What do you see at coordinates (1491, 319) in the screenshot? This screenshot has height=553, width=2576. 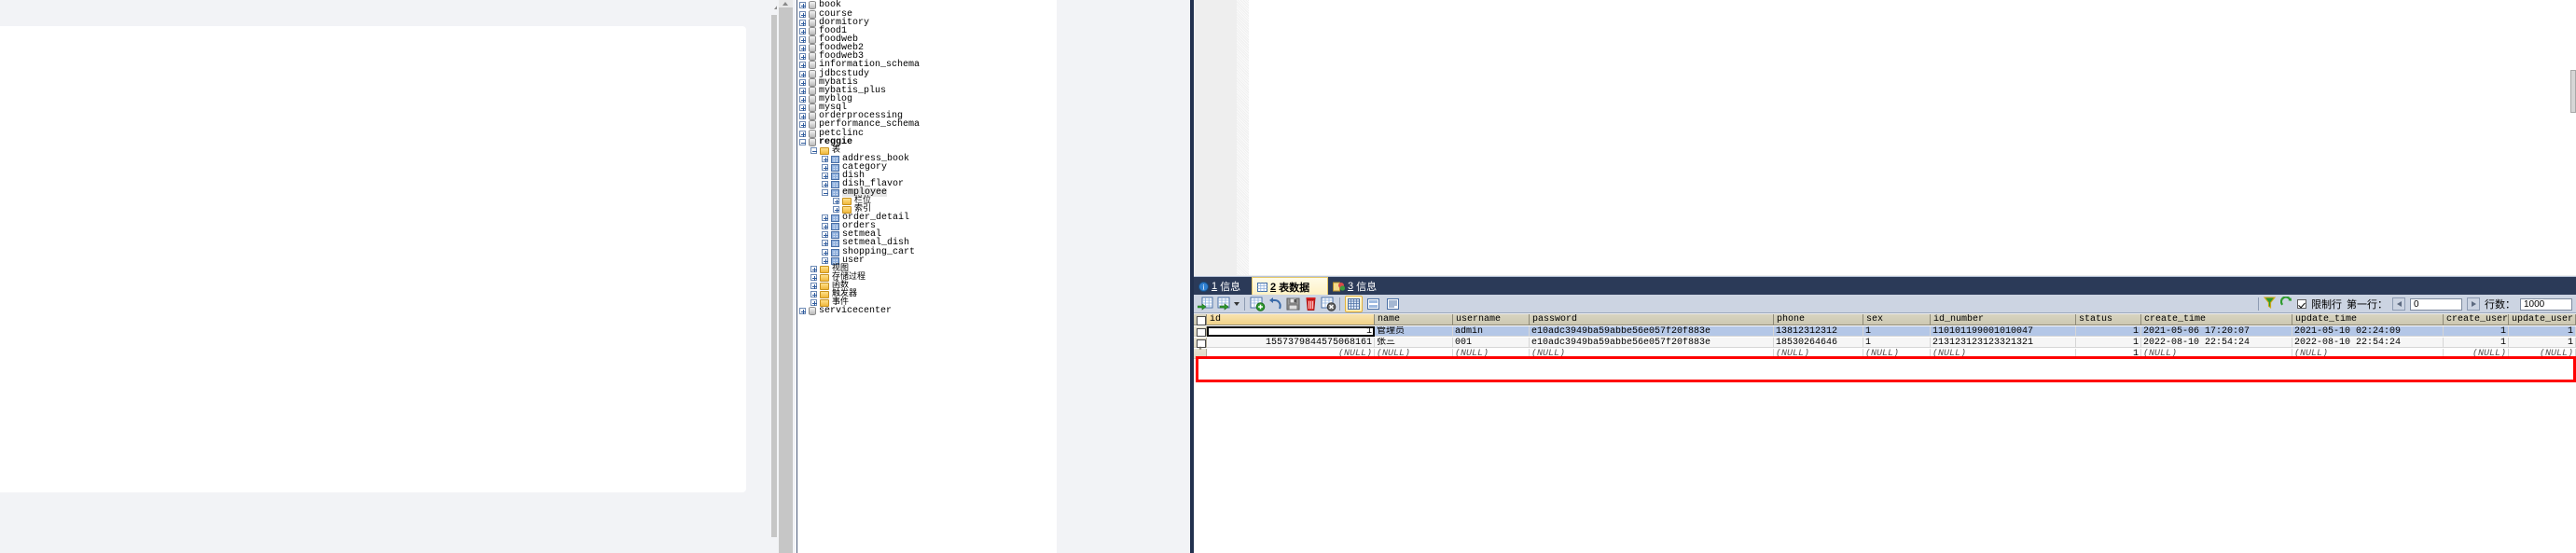 I see `column-header-username: username` at bounding box center [1491, 319].